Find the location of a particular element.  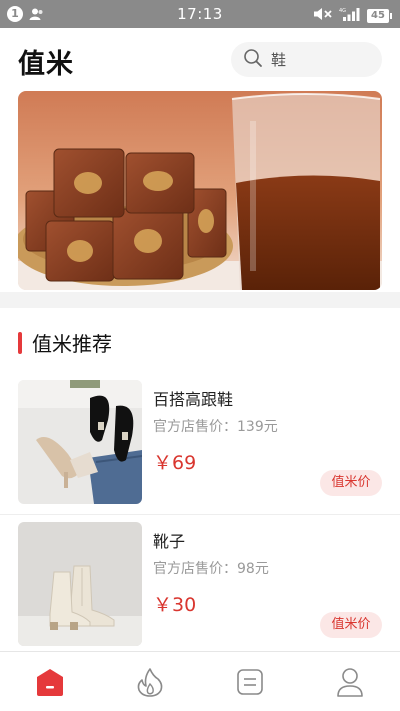

home-icon is located at coordinates (50, 682).